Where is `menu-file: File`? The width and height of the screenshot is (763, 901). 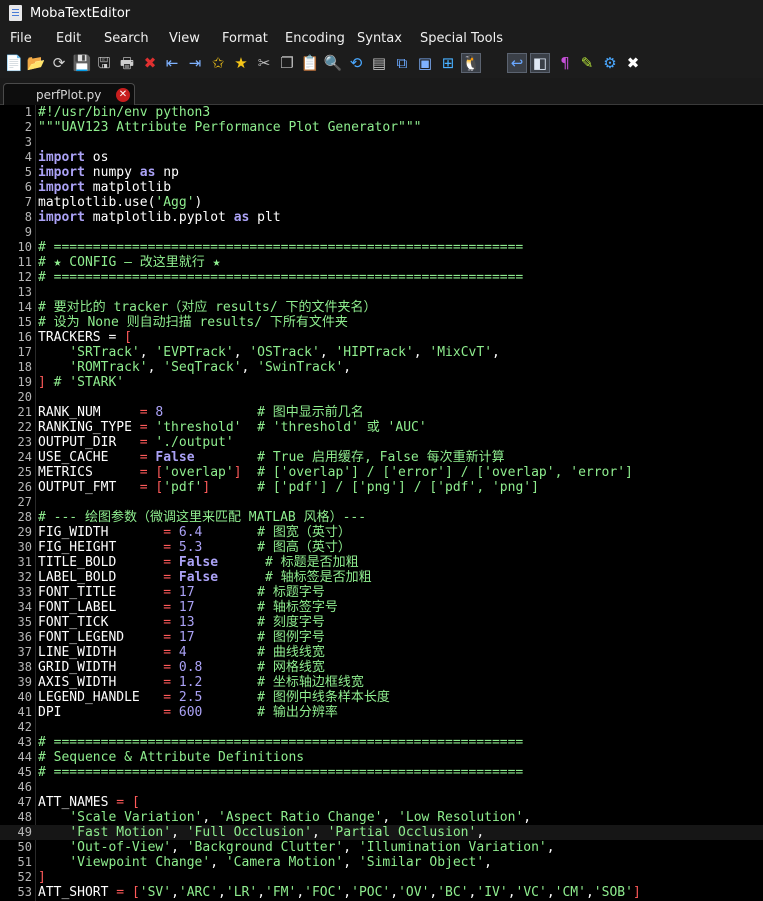 menu-file: File is located at coordinates (21, 38).